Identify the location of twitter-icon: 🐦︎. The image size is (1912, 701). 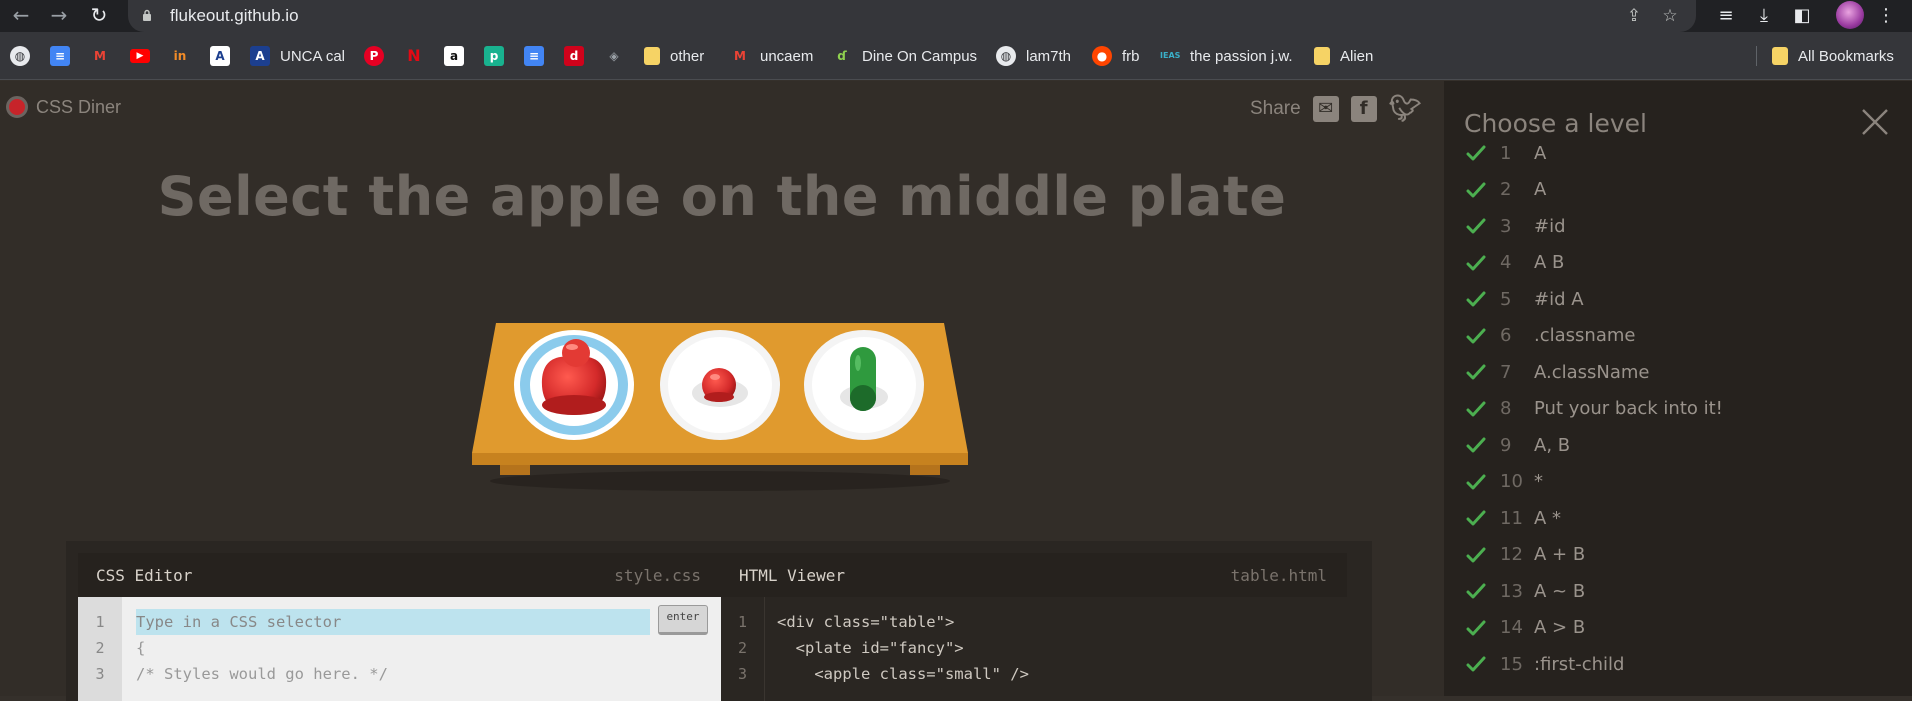
(1405, 109).